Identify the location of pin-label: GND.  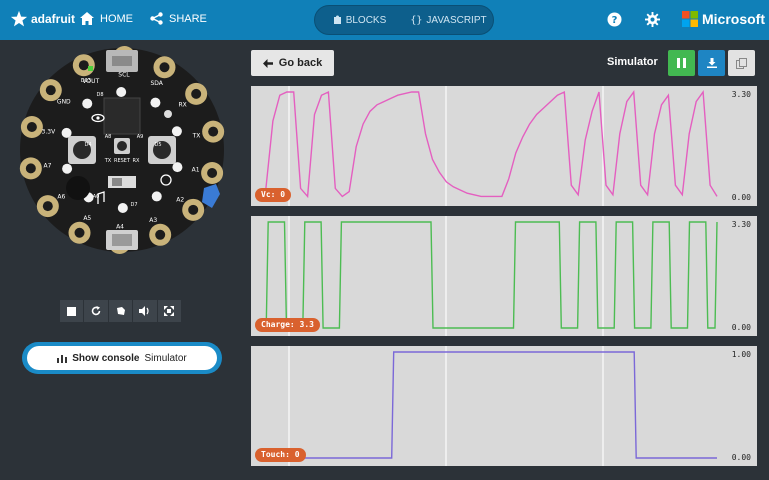
(64, 102).